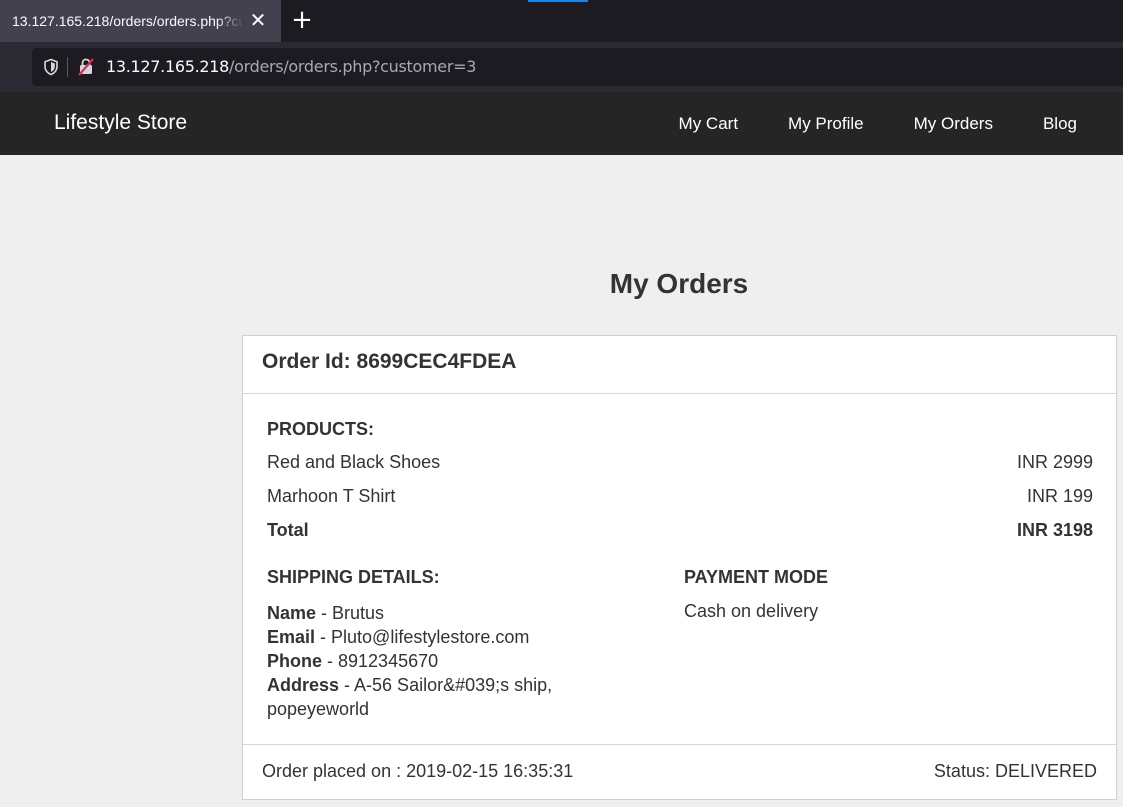  Describe the element at coordinates (258, 21) in the screenshot. I see `close-icon: ✕` at that location.